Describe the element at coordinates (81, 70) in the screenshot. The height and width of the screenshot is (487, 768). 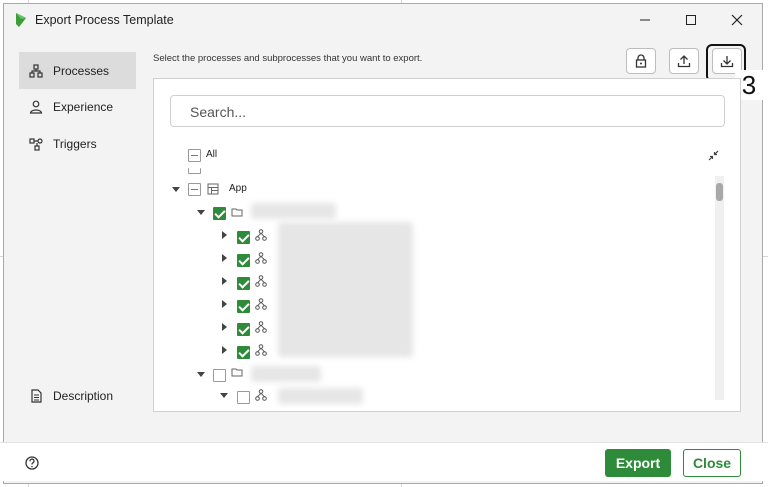
I see `sidebar-item-label: Processes` at that location.